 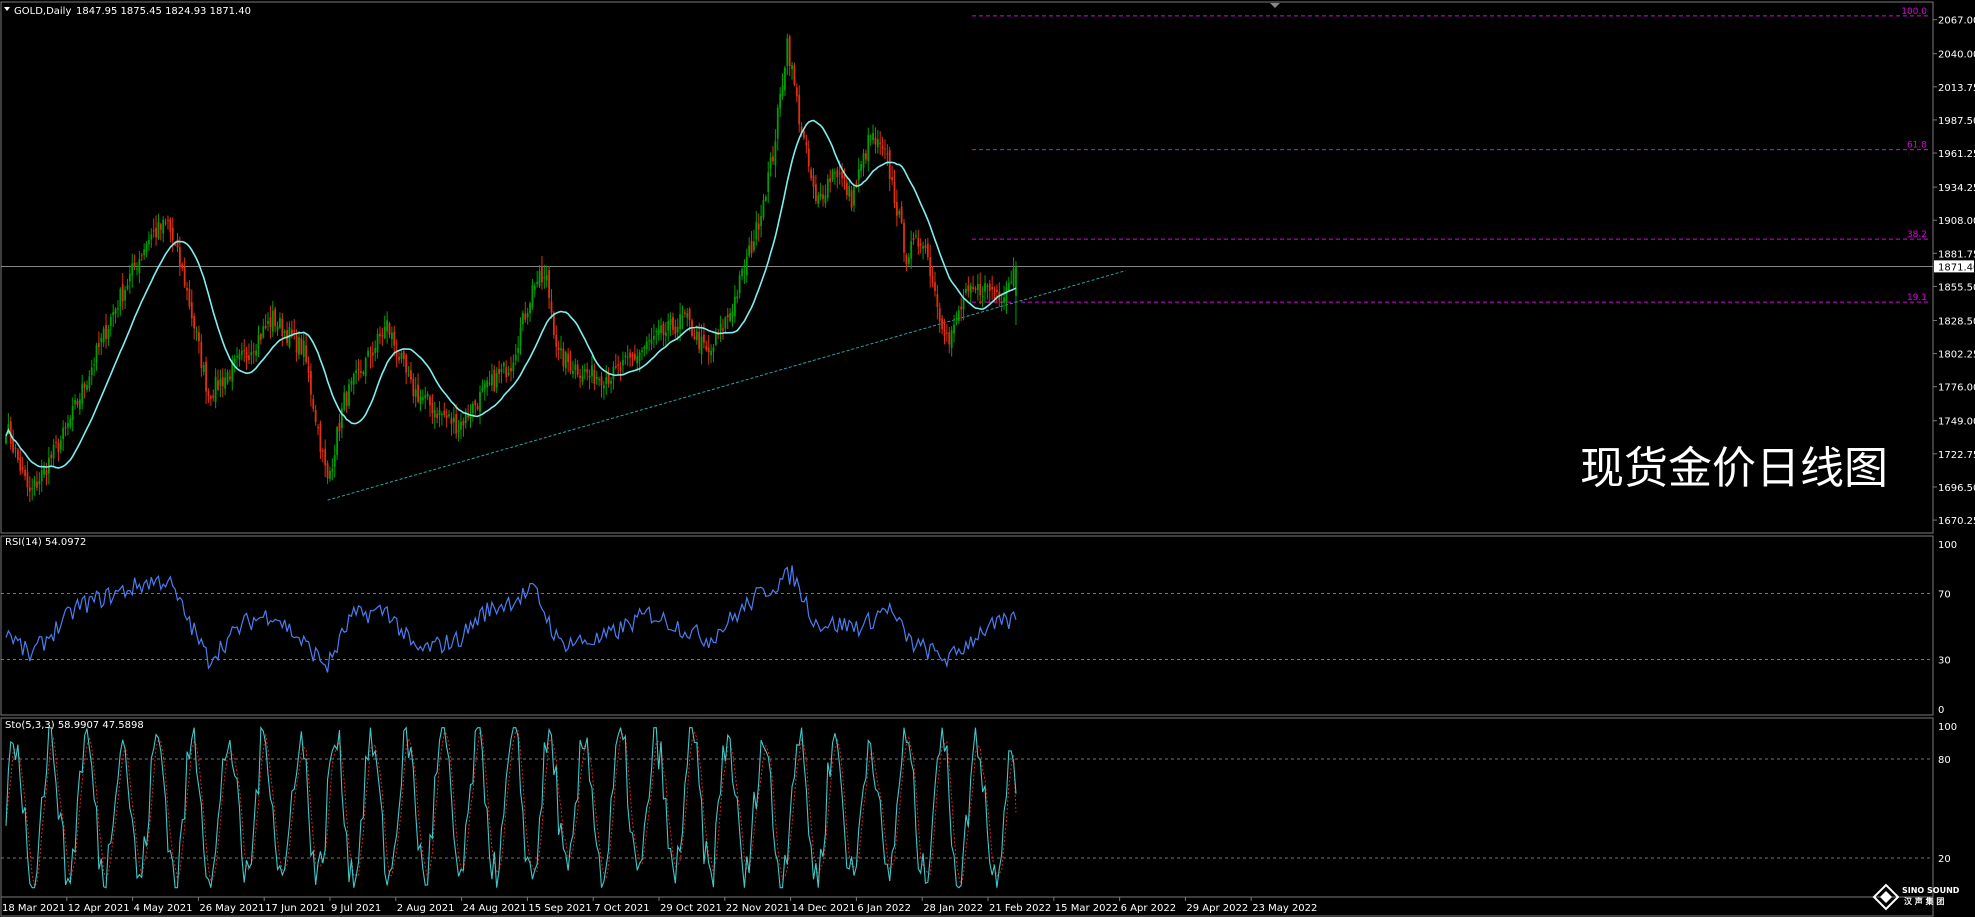 I want to click on y-tick-label: 2040.00, so click(x=1956, y=55).